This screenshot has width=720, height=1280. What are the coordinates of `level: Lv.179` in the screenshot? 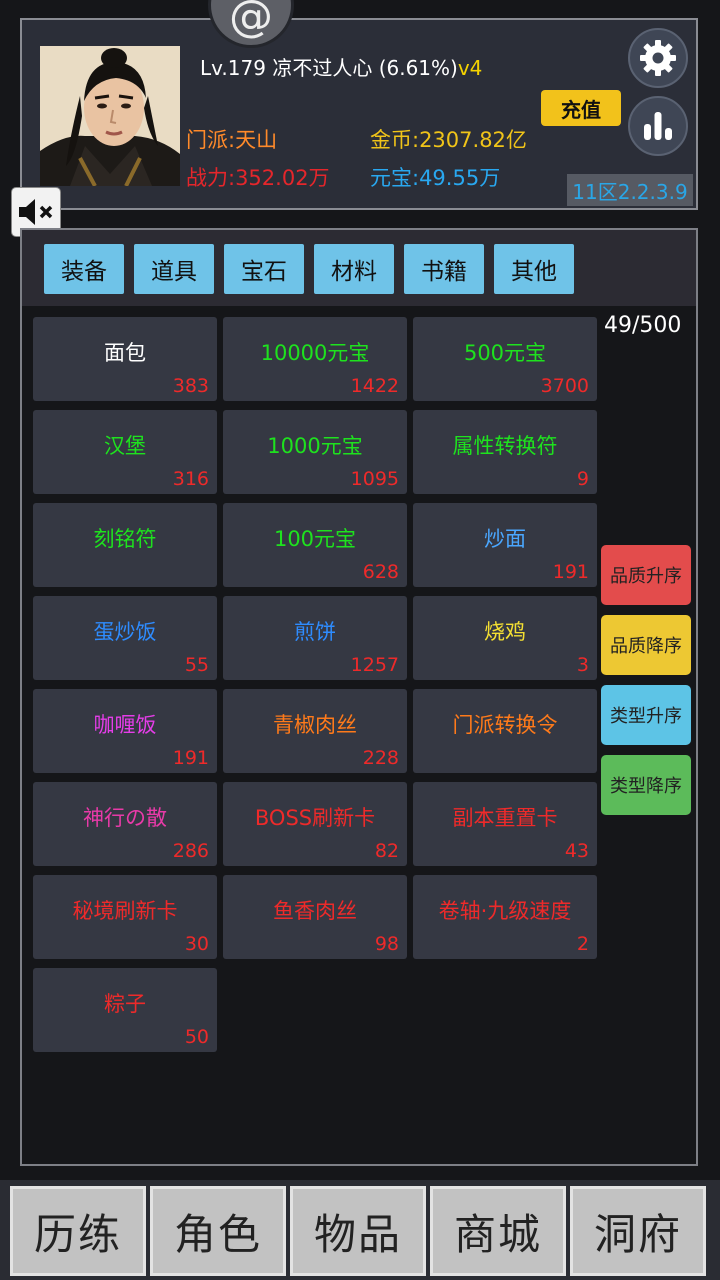 It's located at (233, 68).